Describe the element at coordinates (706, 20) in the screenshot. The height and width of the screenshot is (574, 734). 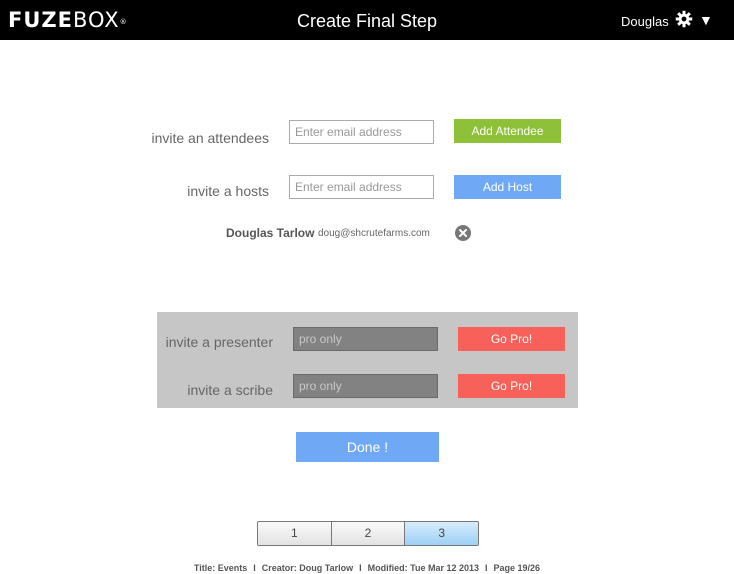
I see `caret-down-icon: ▼` at that location.